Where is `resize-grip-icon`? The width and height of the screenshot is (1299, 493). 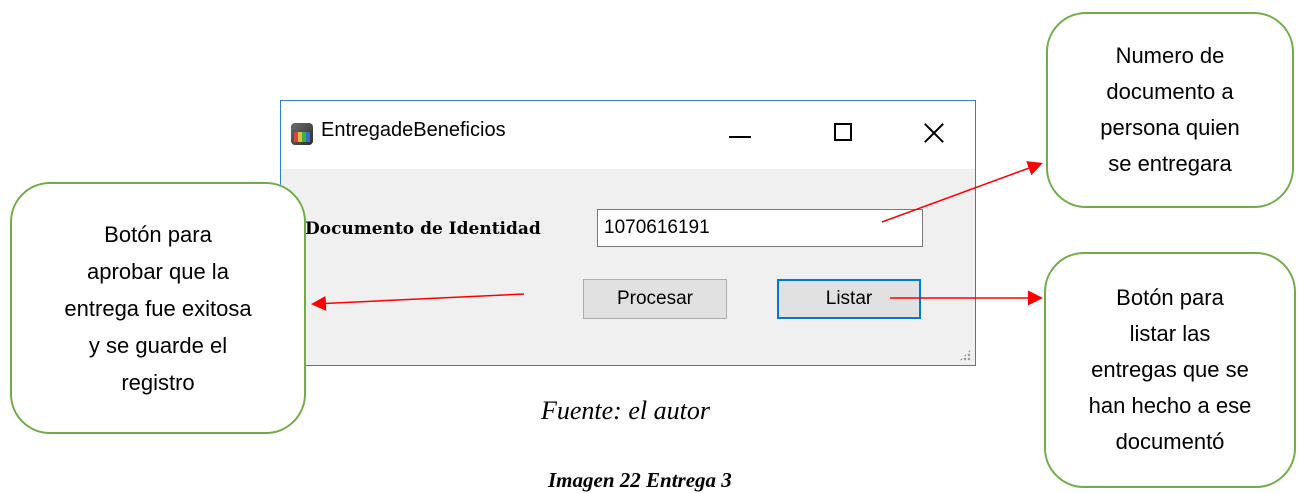
resize-grip-icon is located at coordinates (965, 355).